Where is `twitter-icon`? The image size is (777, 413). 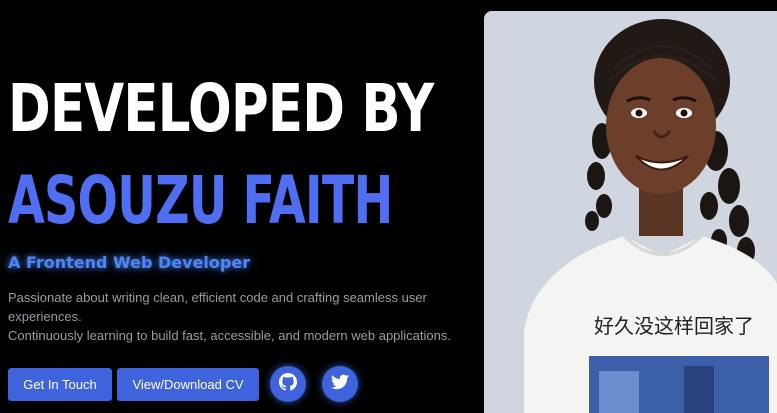
twitter-icon is located at coordinates (340, 384).